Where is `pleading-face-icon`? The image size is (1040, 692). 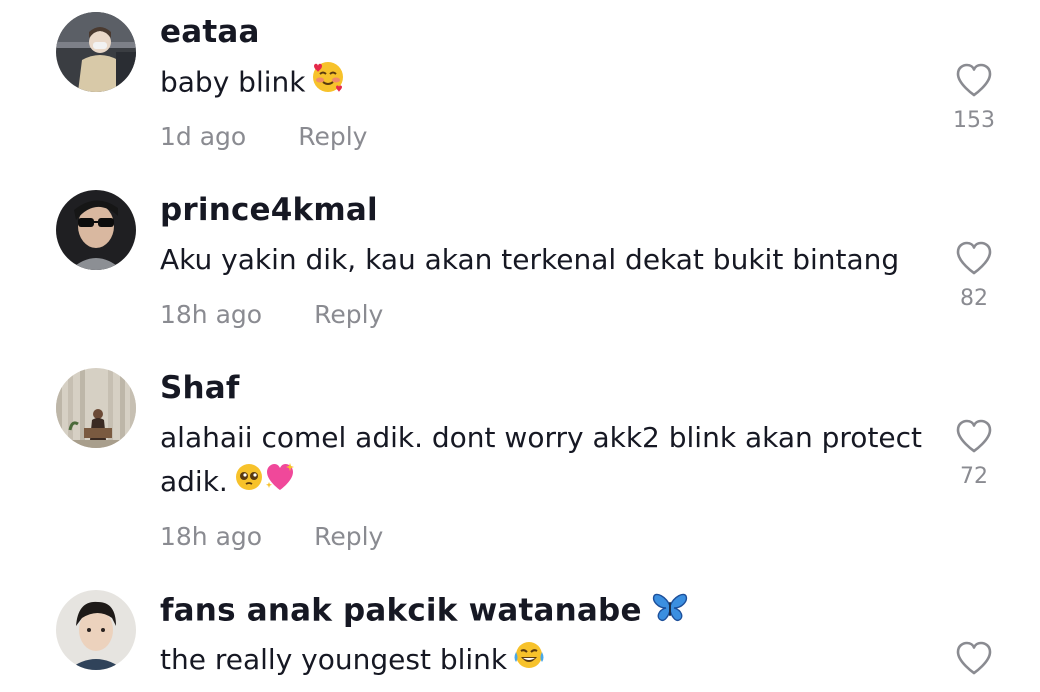 pleading-face-icon is located at coordinates (249, 483).